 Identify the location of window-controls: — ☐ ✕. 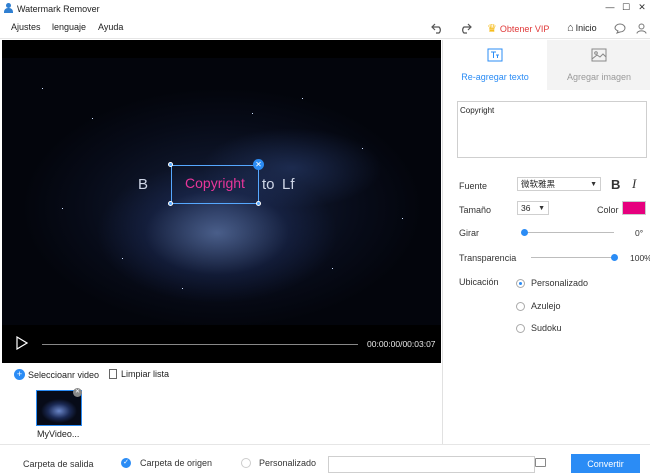
(626, 7).